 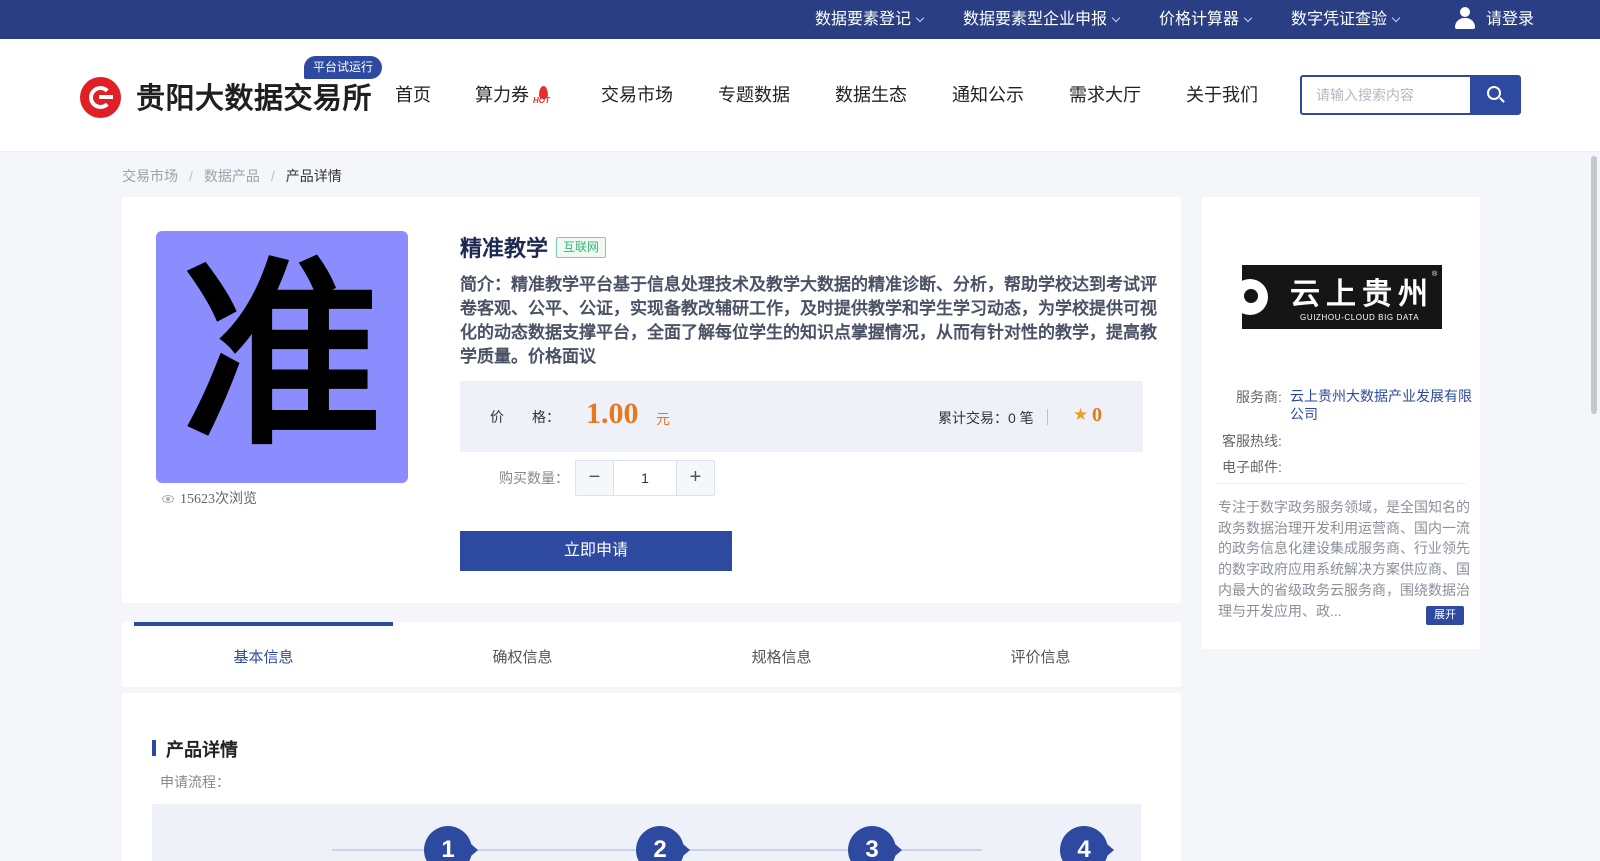 I want to click on topbar-price-calculator: 价格计算器, so click(x=1206, y=19).